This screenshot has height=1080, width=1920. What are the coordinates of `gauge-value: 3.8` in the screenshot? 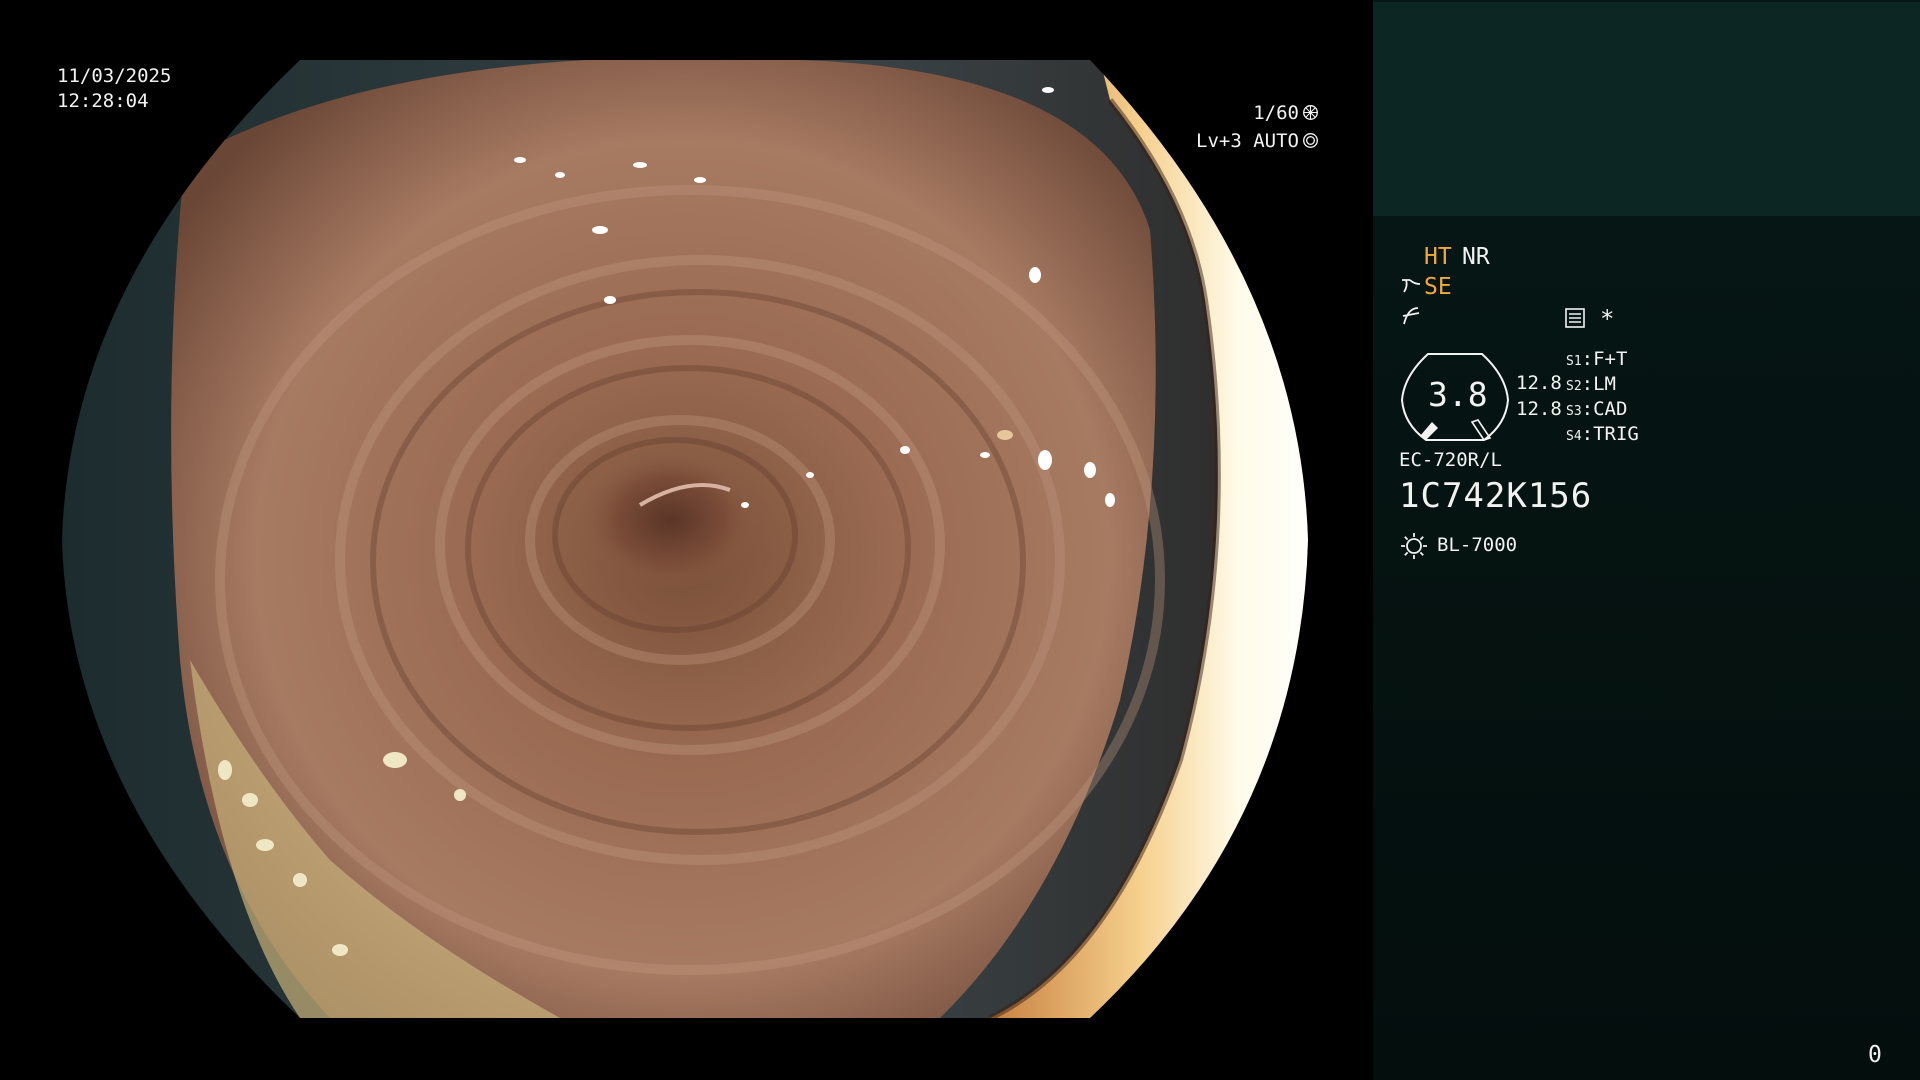 It's located at (1458, 394).